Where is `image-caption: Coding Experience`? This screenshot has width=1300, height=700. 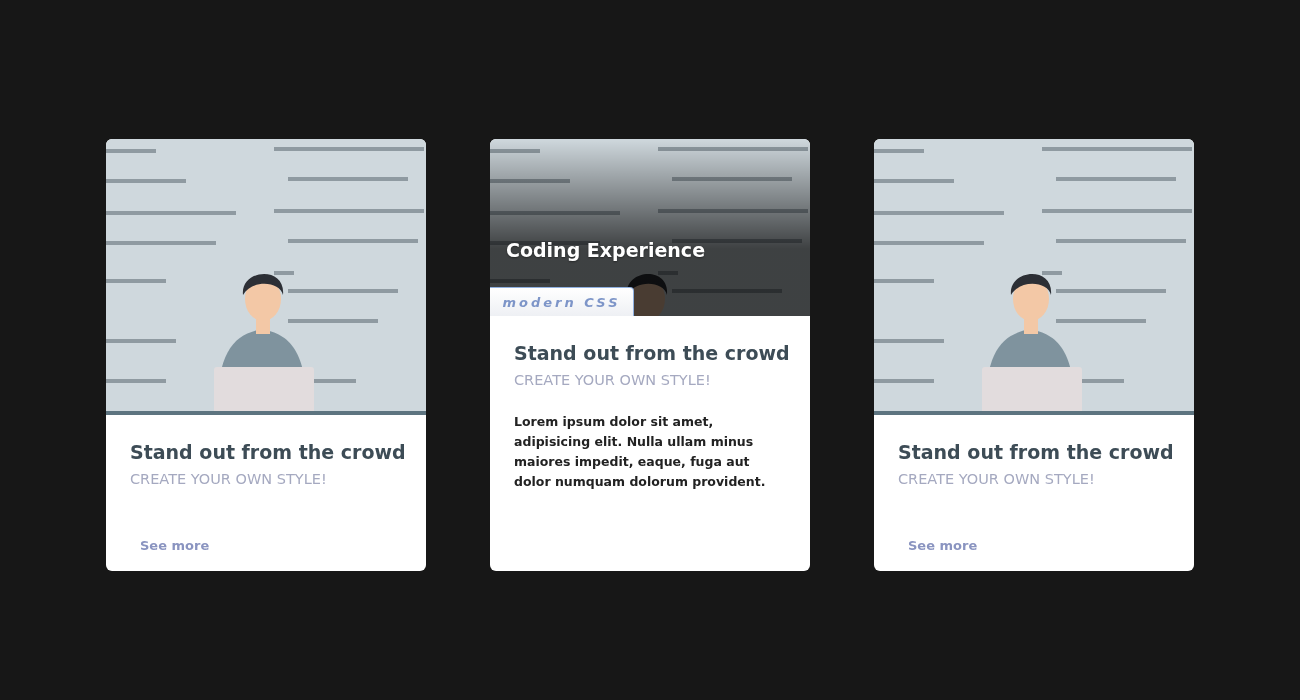
image-caption: Coding Experience is located at coordinates (606, 250).